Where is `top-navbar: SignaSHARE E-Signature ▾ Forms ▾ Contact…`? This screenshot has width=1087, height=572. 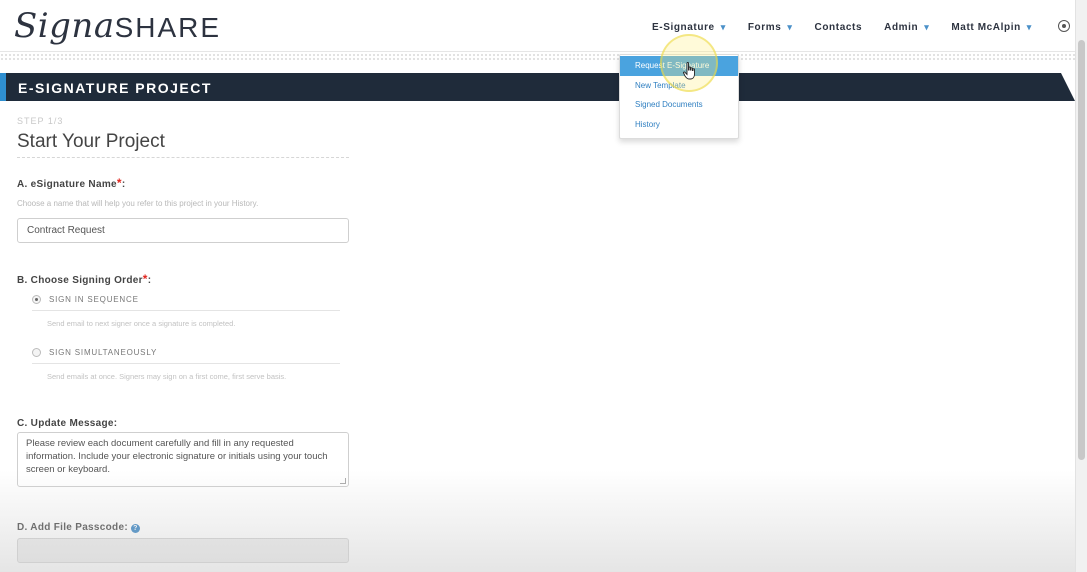 top-navbar: SignaSHARE E-Signature ▾ Forms ▾ Contact… is located at coordinates (537, 26).